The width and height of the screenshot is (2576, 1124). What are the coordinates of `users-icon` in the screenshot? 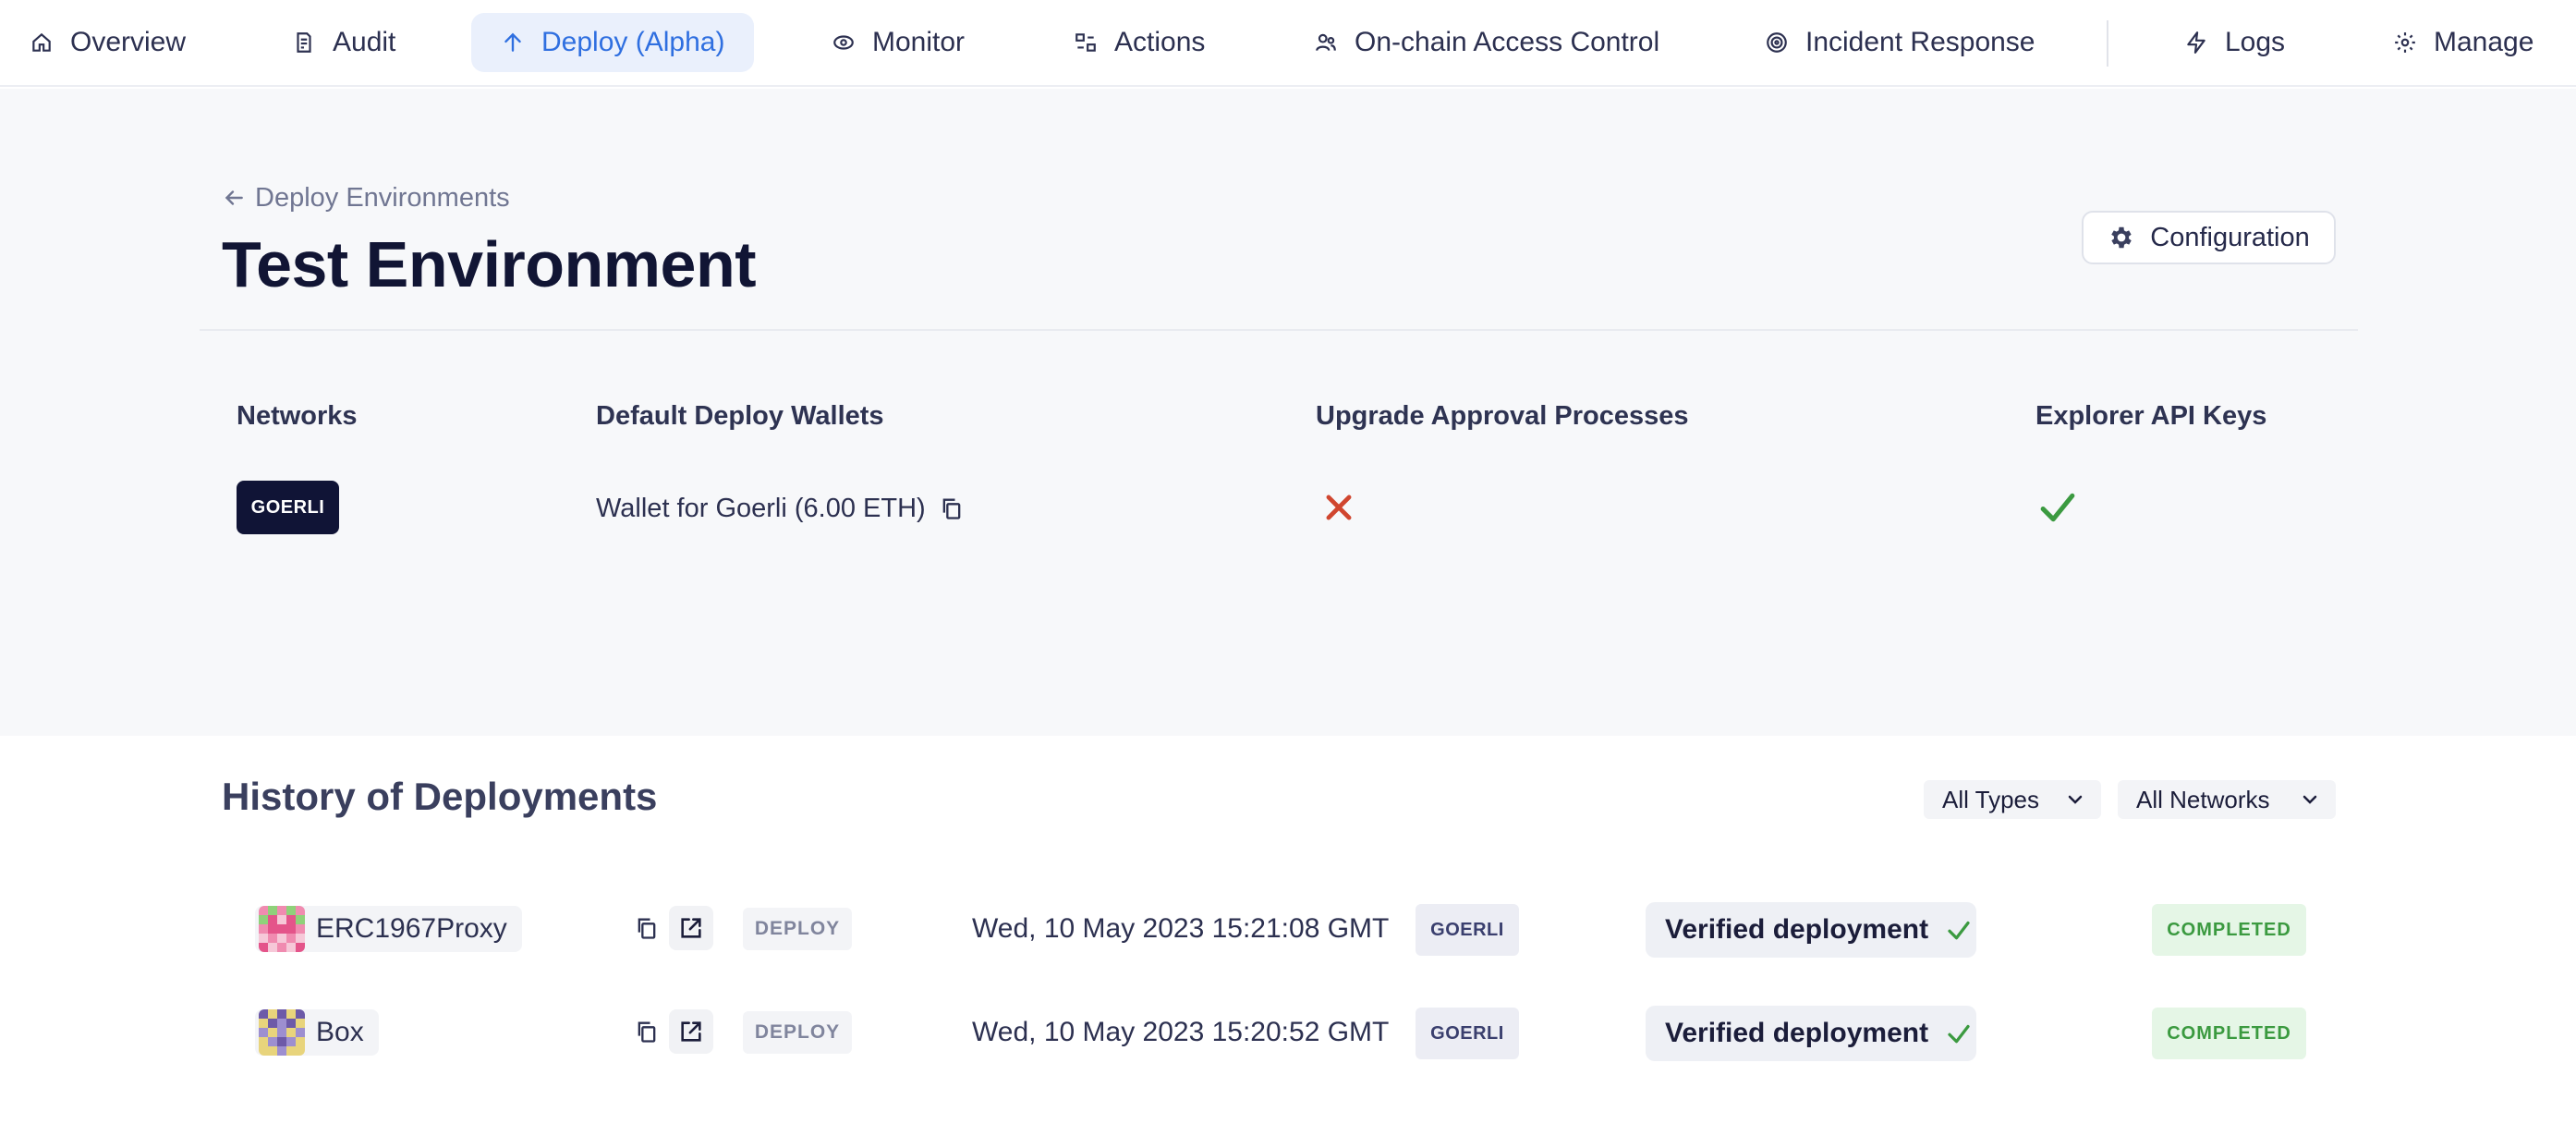 It's located at (1326, 42).